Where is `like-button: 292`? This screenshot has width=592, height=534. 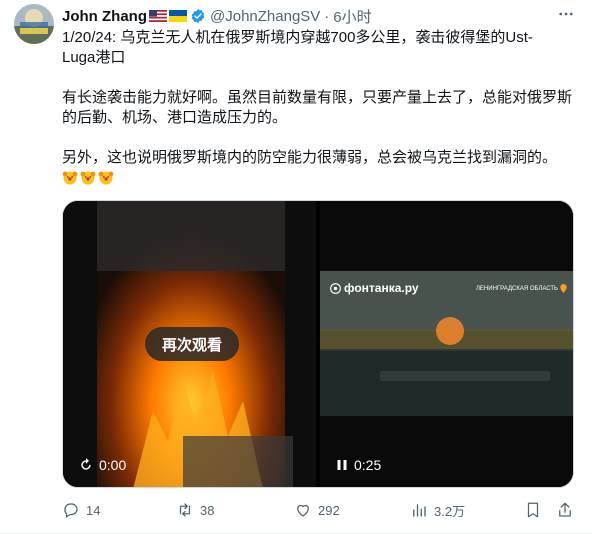
like-button: 292 is located at coordinates (317, 510).